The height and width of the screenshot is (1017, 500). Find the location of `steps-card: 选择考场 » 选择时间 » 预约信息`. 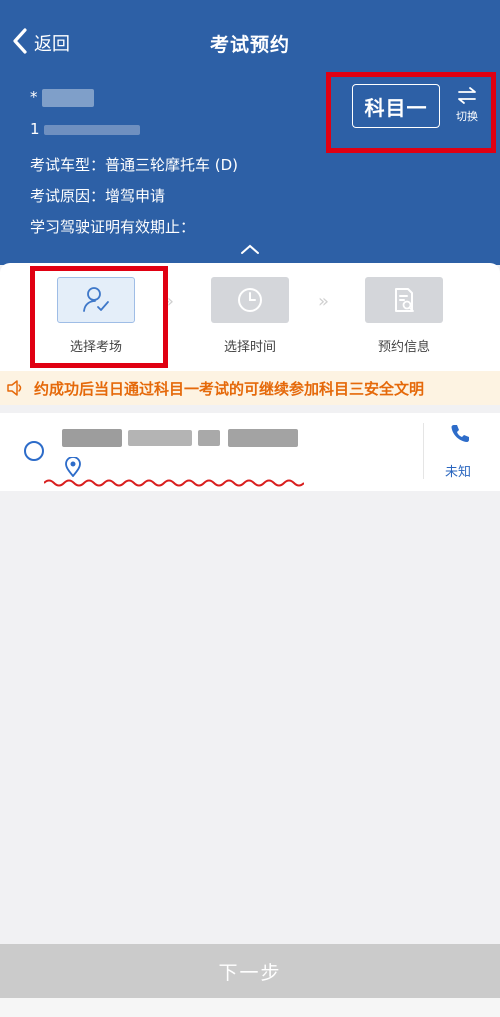

steps-card: 选择考场 » 选择时间 » 预约信息 is located at coordinates (250, 317).